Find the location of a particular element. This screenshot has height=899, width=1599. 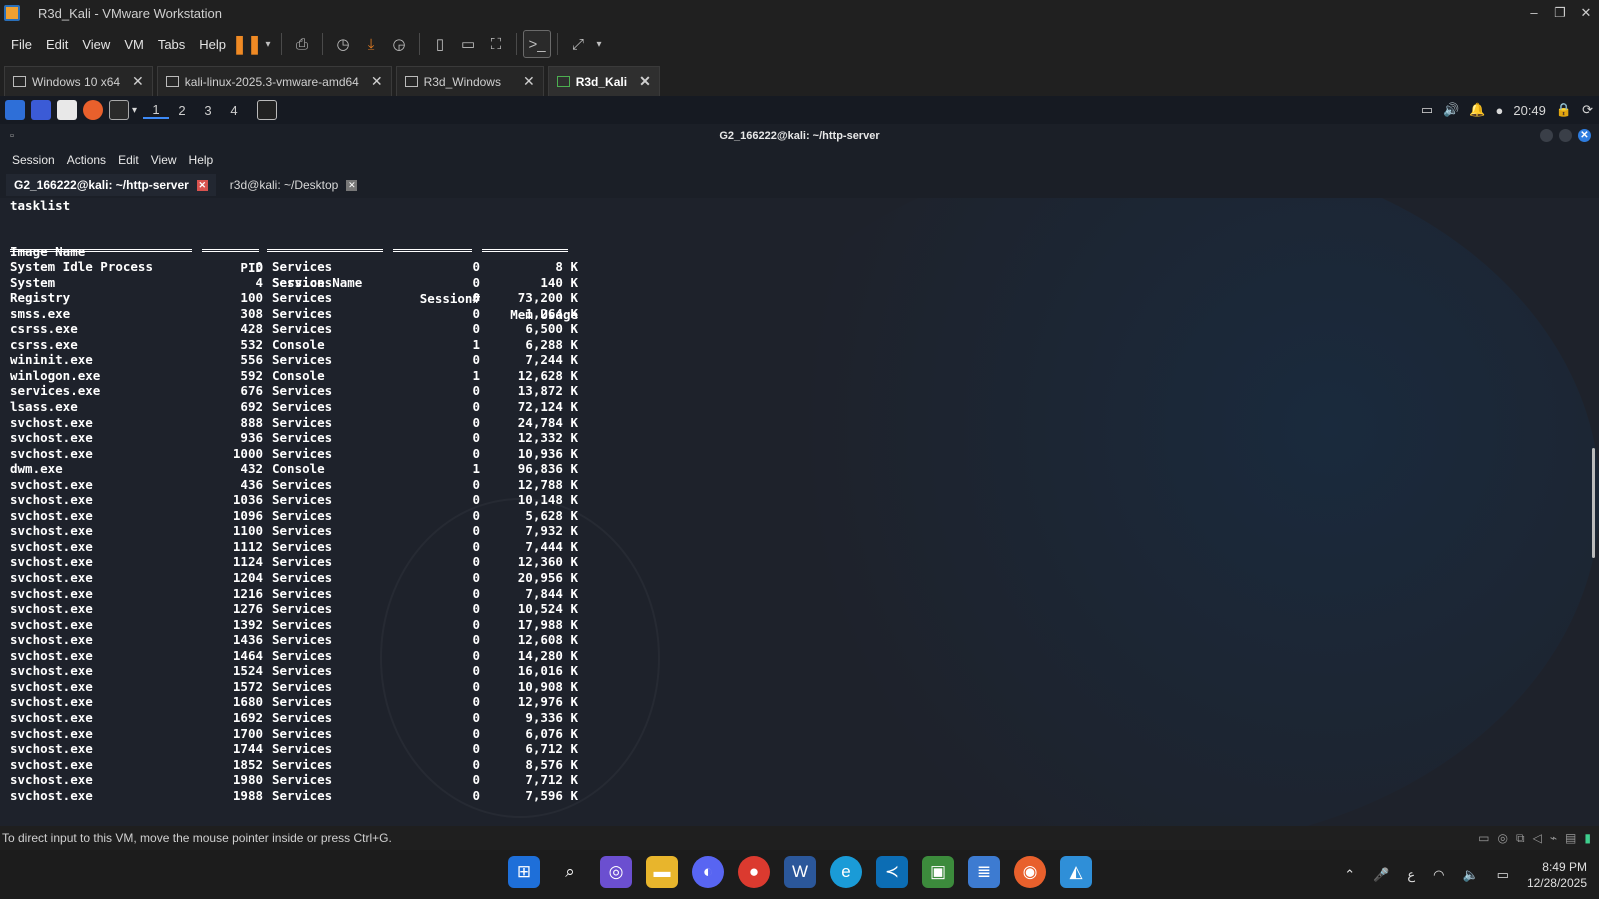

terminal-tab-desktop: r3d@kali: ~/Desktop ✕ is located at coordinates (294, 185).